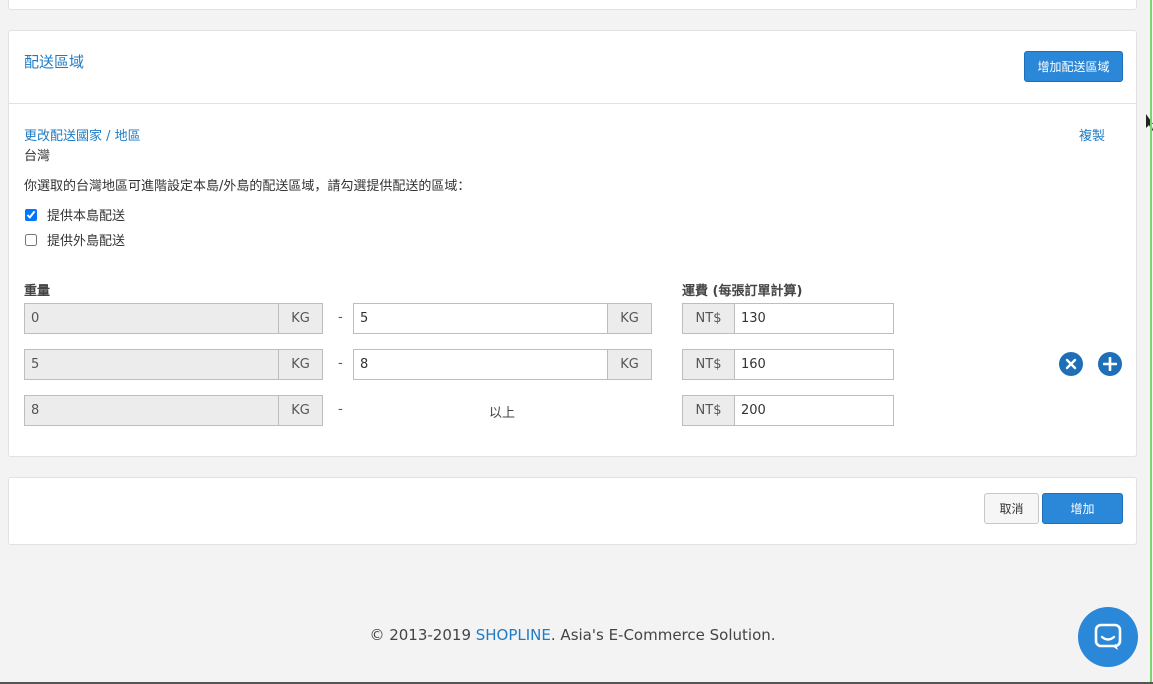  I want to click on weight-from-group: 8 KG, so click(173, 410).